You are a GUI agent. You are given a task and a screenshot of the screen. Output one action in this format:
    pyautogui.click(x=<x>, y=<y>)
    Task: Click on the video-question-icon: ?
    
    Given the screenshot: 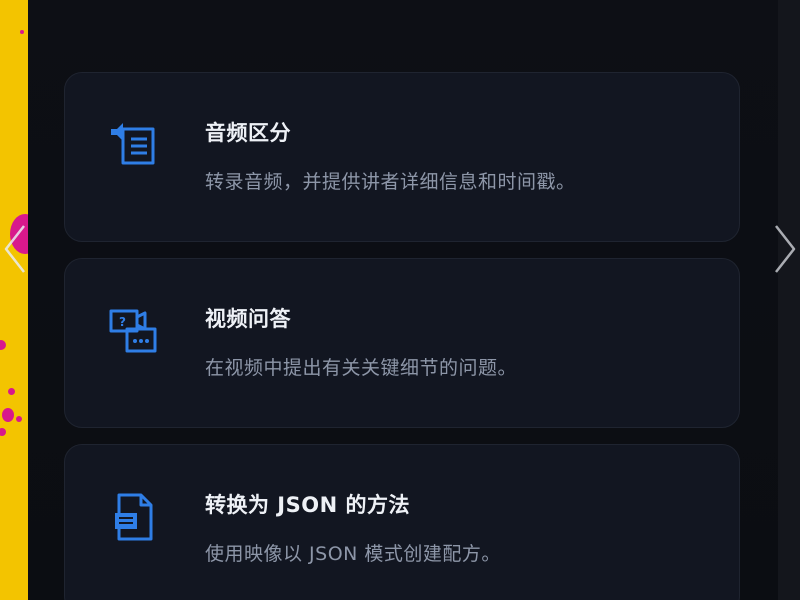 What is the action you would take?
    pyautogui.click(x=133, y=331)
    